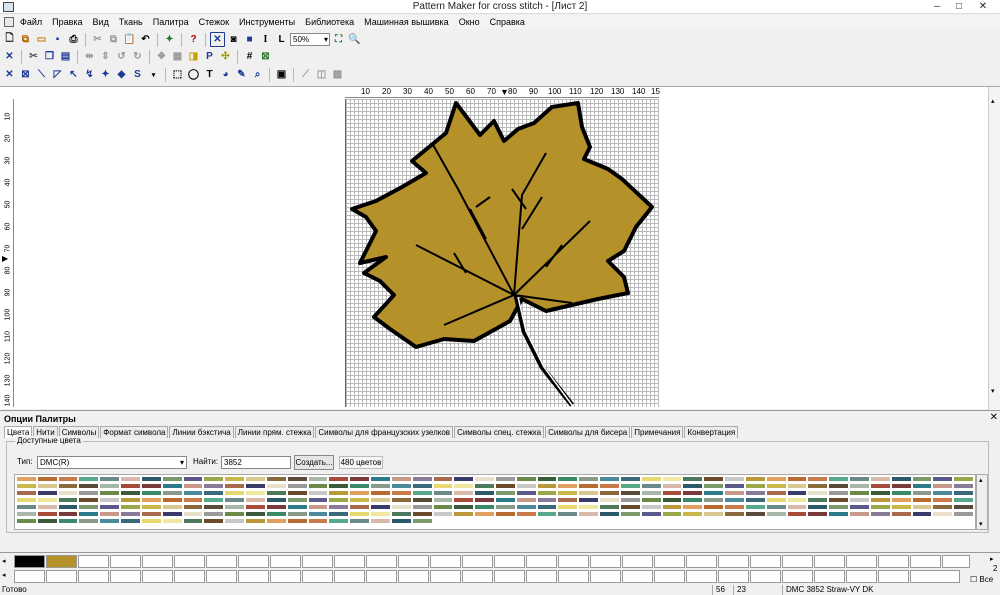 Image resolution: width=1000 pixels, height=595 pixels. What do you see at coordinates (9, 74) in the screenshot?
I see `full-stitch-icon: ✕` at bounding box center [9, 74].